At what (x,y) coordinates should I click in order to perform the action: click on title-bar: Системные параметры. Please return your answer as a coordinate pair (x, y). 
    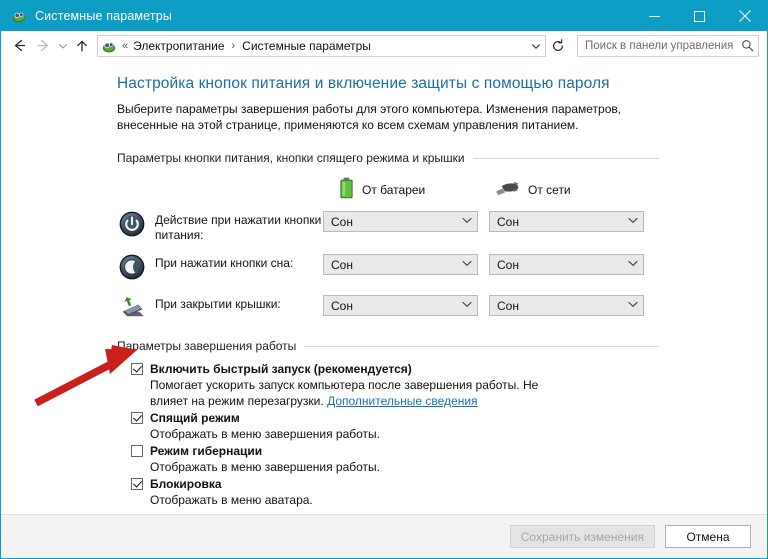
    Looking at the image, I should click on (384, 16).